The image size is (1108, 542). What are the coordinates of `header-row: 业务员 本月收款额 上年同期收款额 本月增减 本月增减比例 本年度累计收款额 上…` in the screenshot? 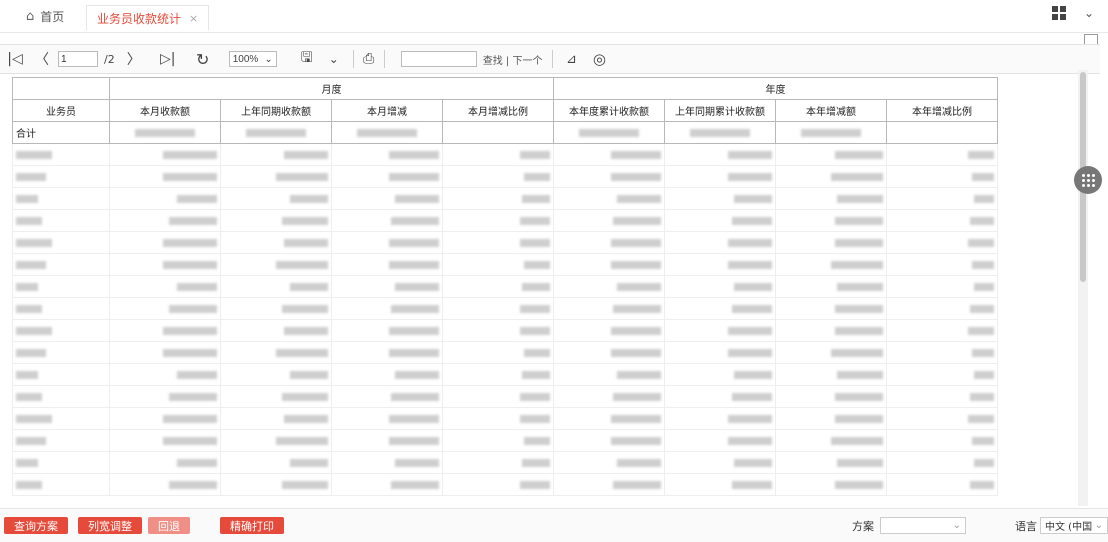 It's located at (505, 110).